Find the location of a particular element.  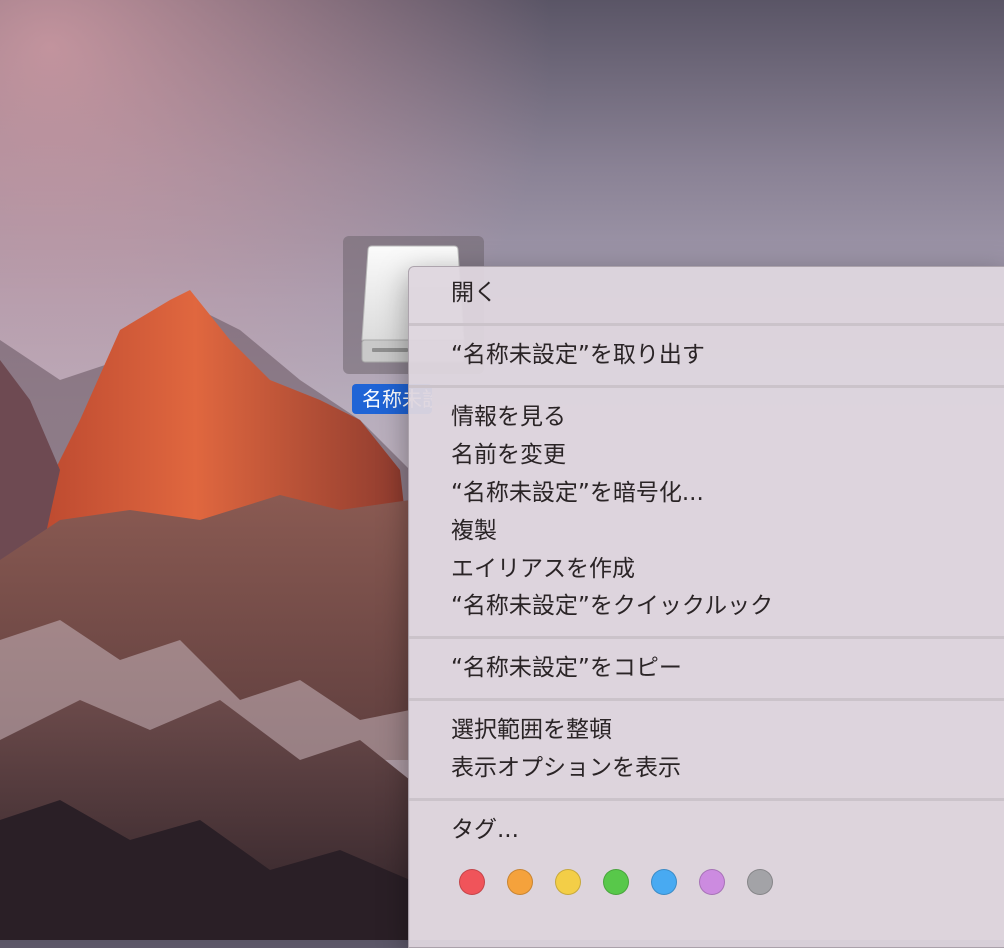

menu-item-duplicate: 複製 is located at coordinates (727, 531).